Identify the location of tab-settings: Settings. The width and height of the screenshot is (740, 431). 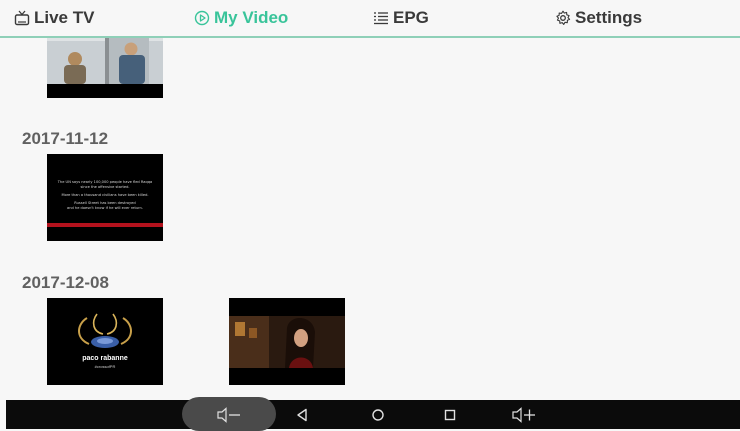
(598, 18).